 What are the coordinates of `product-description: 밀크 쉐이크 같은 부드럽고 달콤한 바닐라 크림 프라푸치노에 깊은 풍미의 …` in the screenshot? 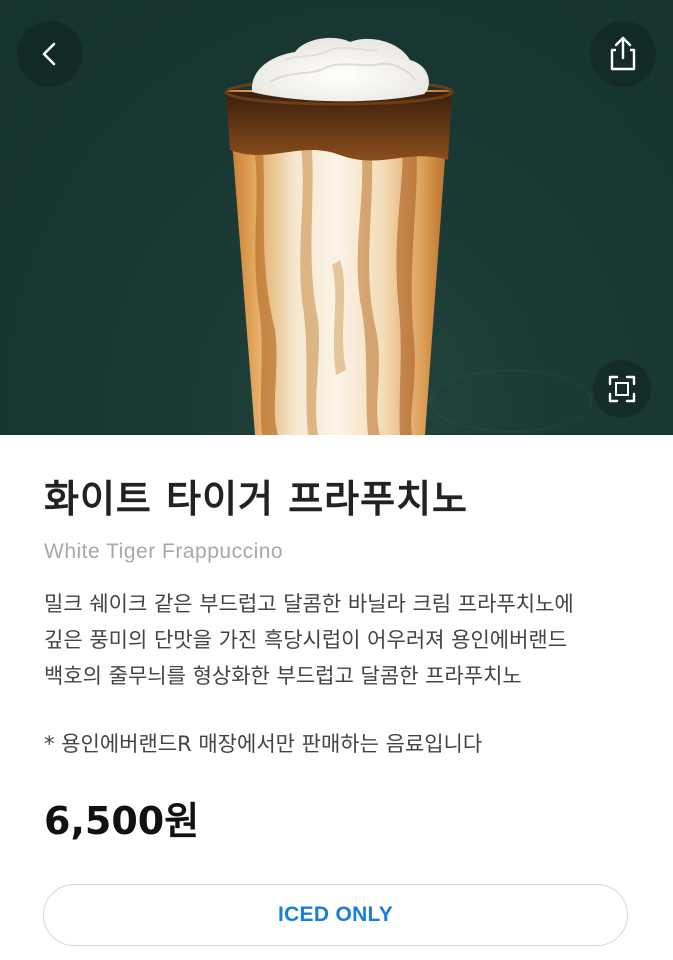 It's located at (309, 640).